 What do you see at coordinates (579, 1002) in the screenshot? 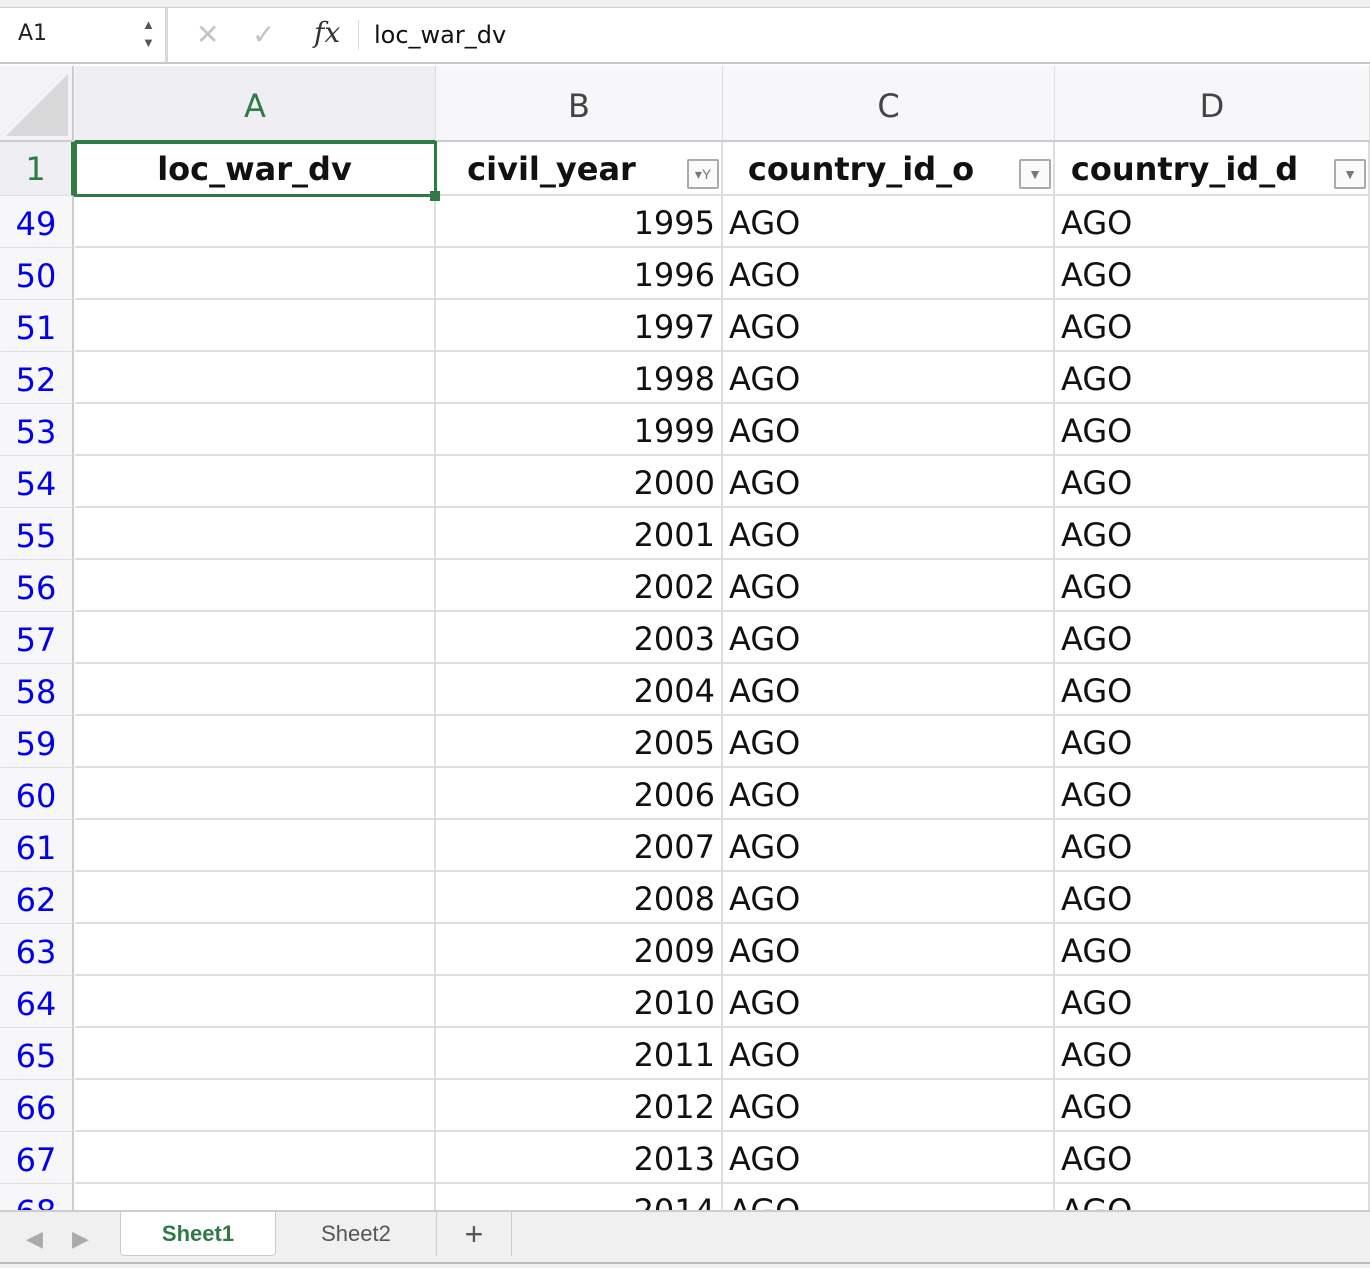
I see `cell-b: 2010` at bounding box center [579, 1002].